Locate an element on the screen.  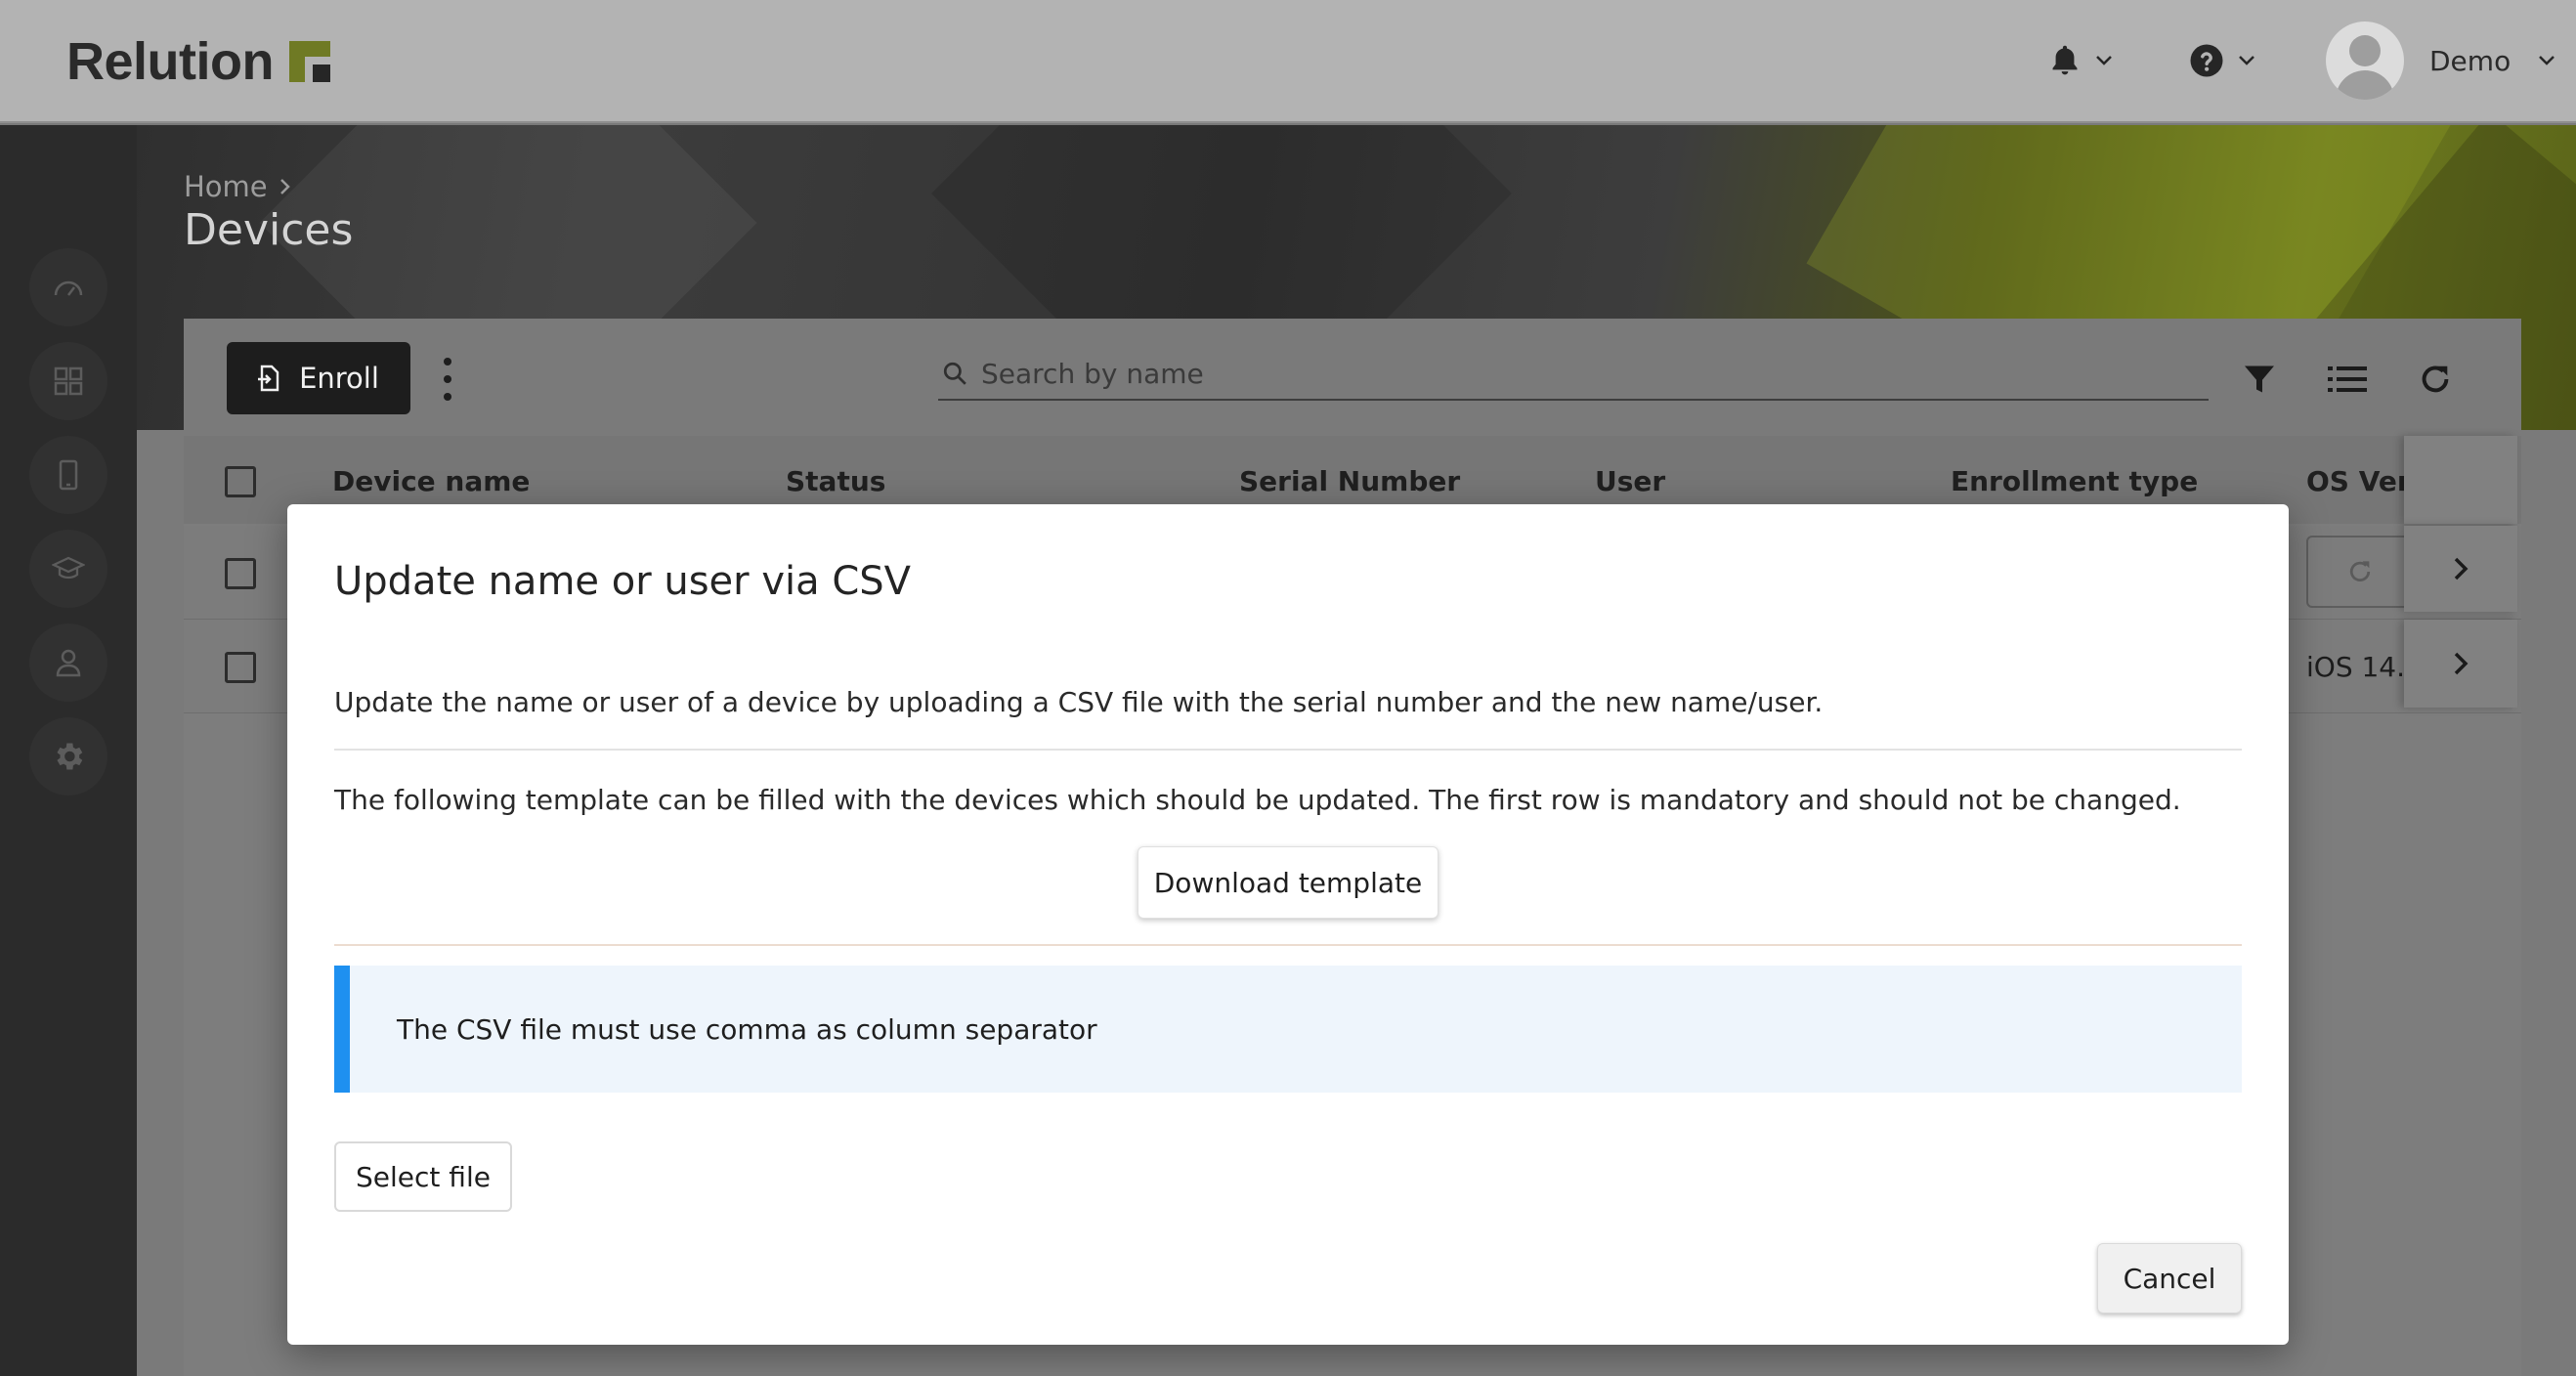
page-title: Devices is located at coordinates (269, 230).